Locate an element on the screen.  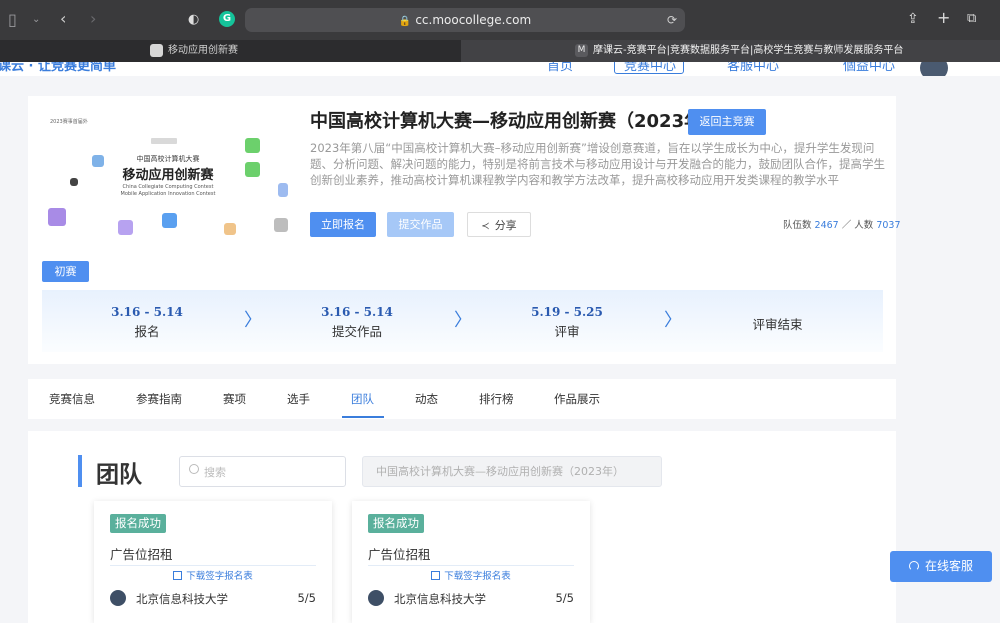
nav-other: 個益中心 is located at coordinates (869, 68).